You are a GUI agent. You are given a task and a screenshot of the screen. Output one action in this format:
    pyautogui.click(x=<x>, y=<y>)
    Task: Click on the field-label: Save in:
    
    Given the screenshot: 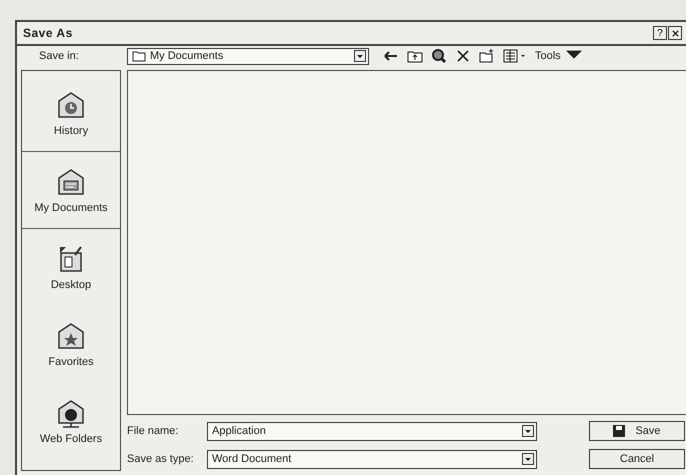 What is the action you would take?
    pyautogui.click(x=59, y=56)
    